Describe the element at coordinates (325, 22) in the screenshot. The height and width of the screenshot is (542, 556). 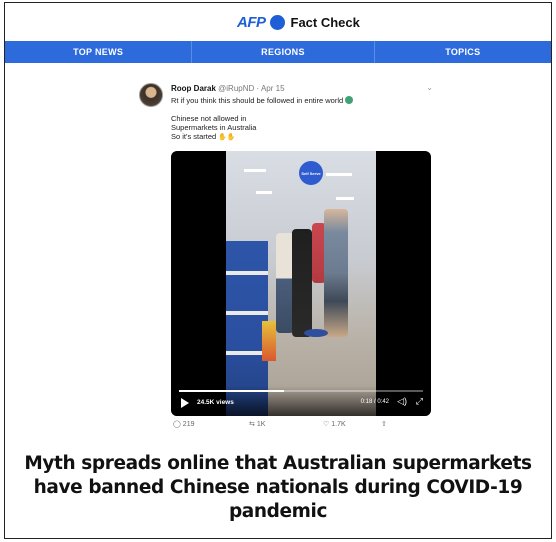
I see `site-title: Fact Check` at that location.